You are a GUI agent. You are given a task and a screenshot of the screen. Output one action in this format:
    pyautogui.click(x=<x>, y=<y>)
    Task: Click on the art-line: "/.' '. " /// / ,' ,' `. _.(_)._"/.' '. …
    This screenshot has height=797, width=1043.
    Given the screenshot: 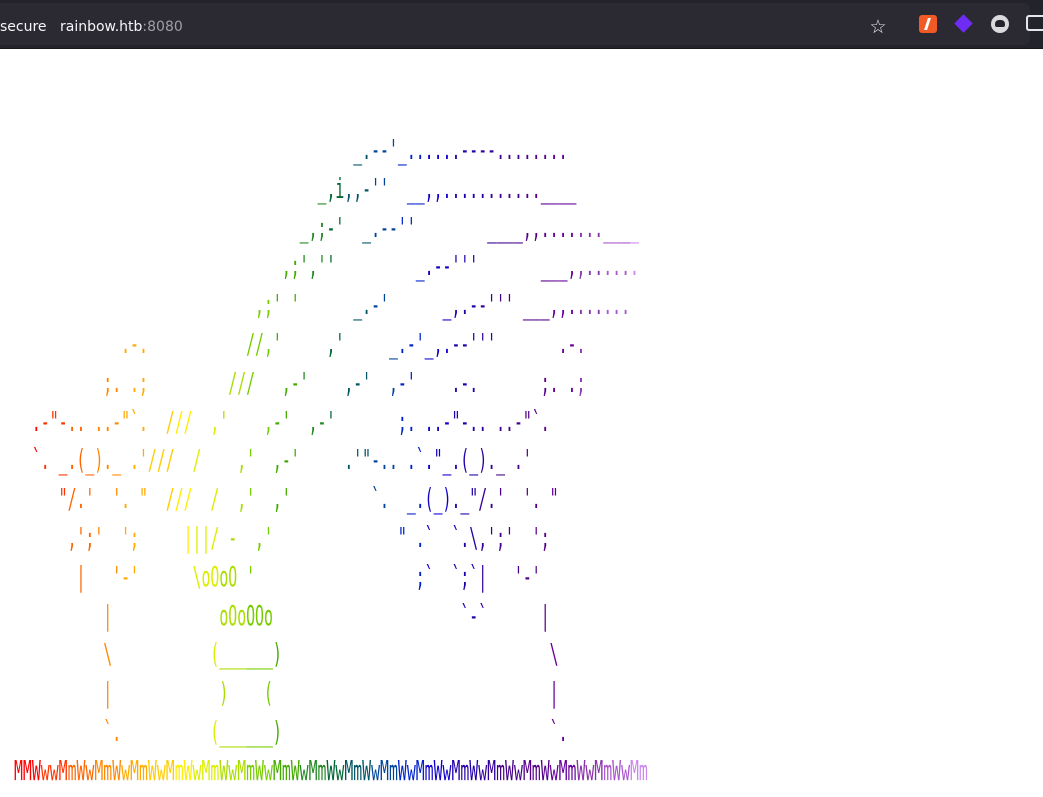 What is the action you would take?
    pyautogui.click(x=308, y=499)
    